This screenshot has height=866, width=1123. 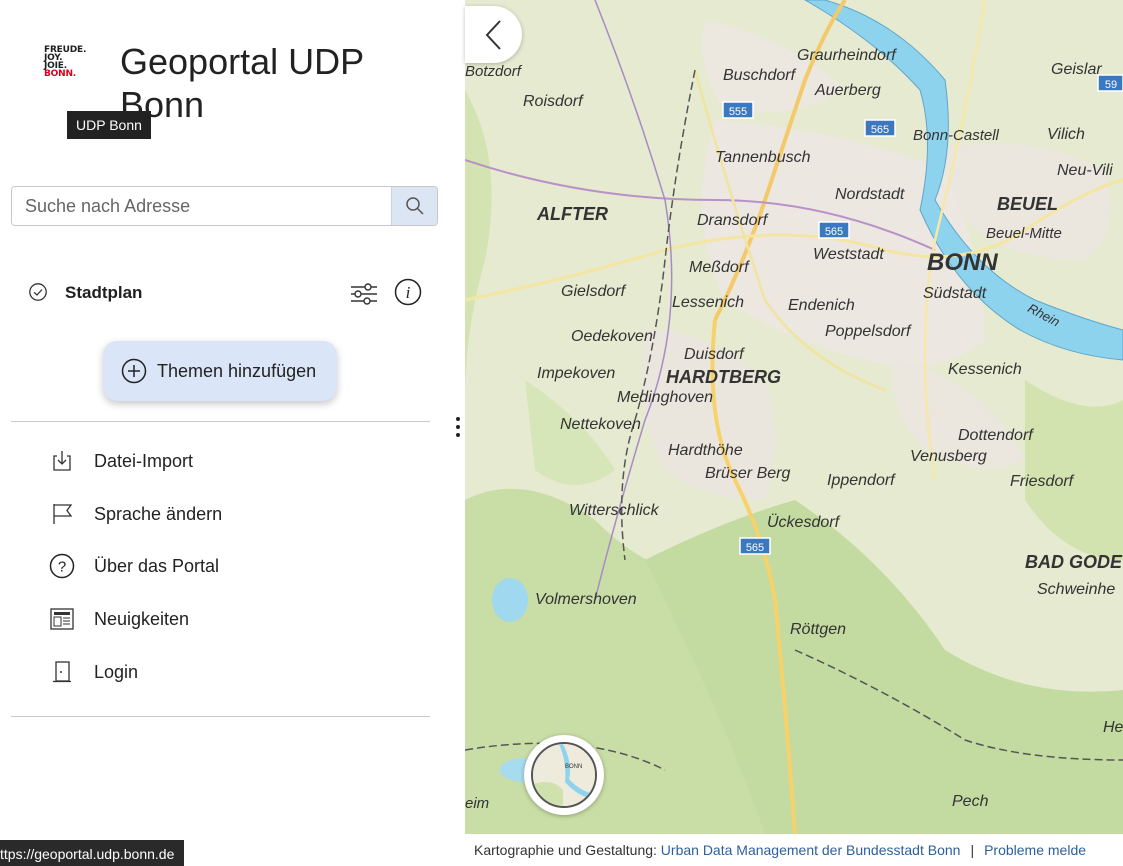 I want to click on map-label: Botzdorf, so click(x=494, y=71).